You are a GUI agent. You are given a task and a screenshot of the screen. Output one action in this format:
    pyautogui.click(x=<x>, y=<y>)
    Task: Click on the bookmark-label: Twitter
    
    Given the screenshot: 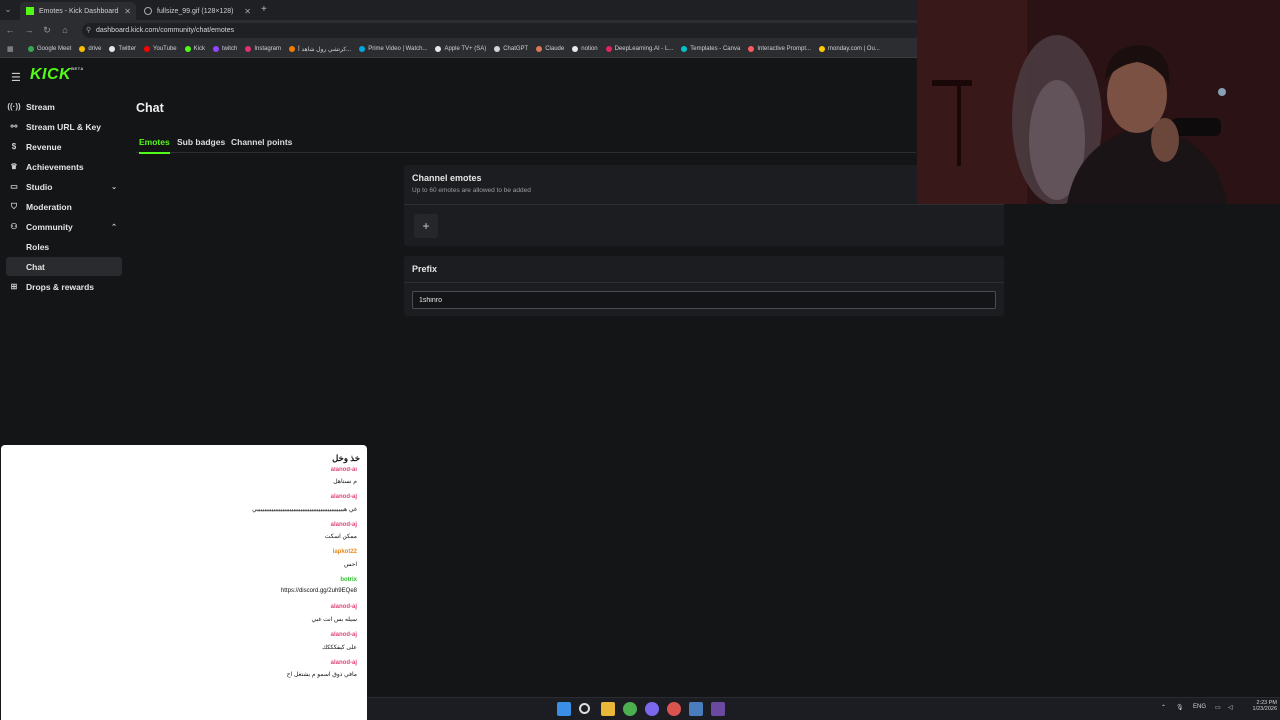 What is the action you would take?
    pyautogui.click(x=127, y=49)
    